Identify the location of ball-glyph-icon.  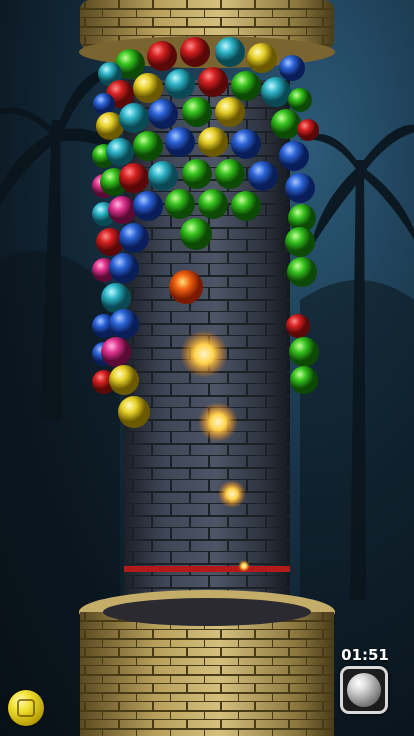
(26, 708).